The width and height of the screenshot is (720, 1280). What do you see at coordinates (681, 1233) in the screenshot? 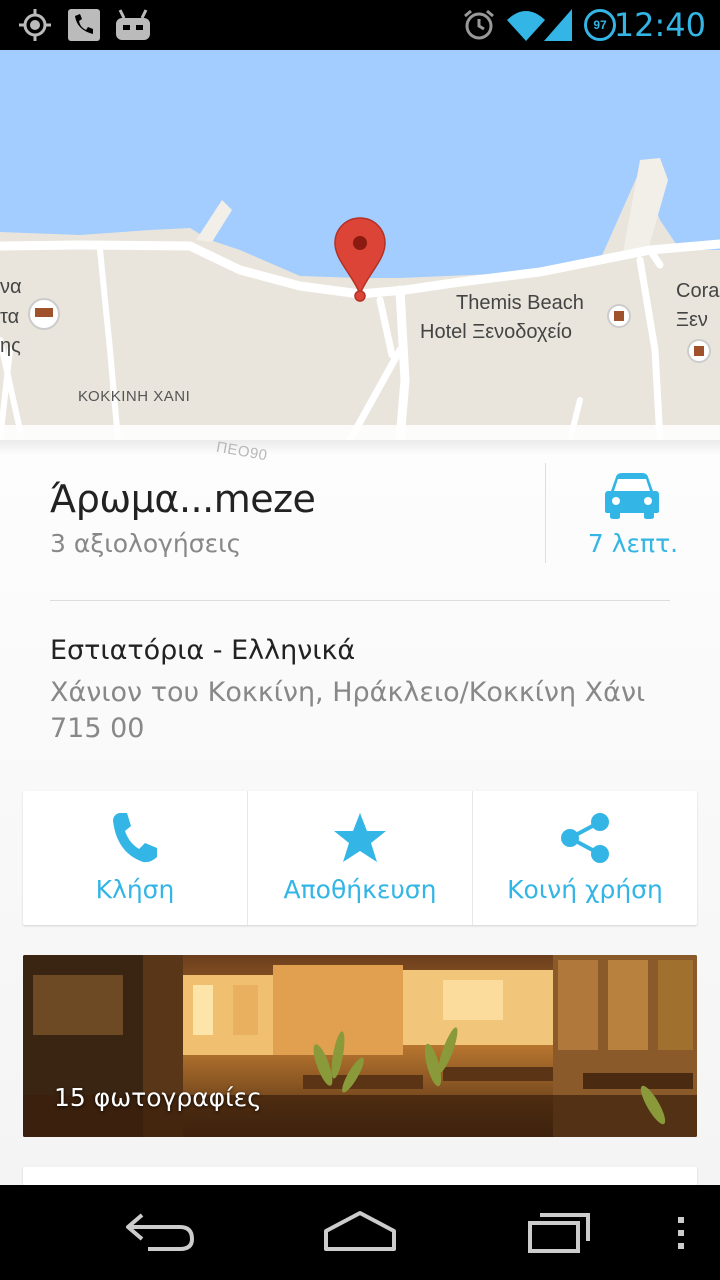
I see `menu-overflow-icon` at bounding box center [681, 1233].